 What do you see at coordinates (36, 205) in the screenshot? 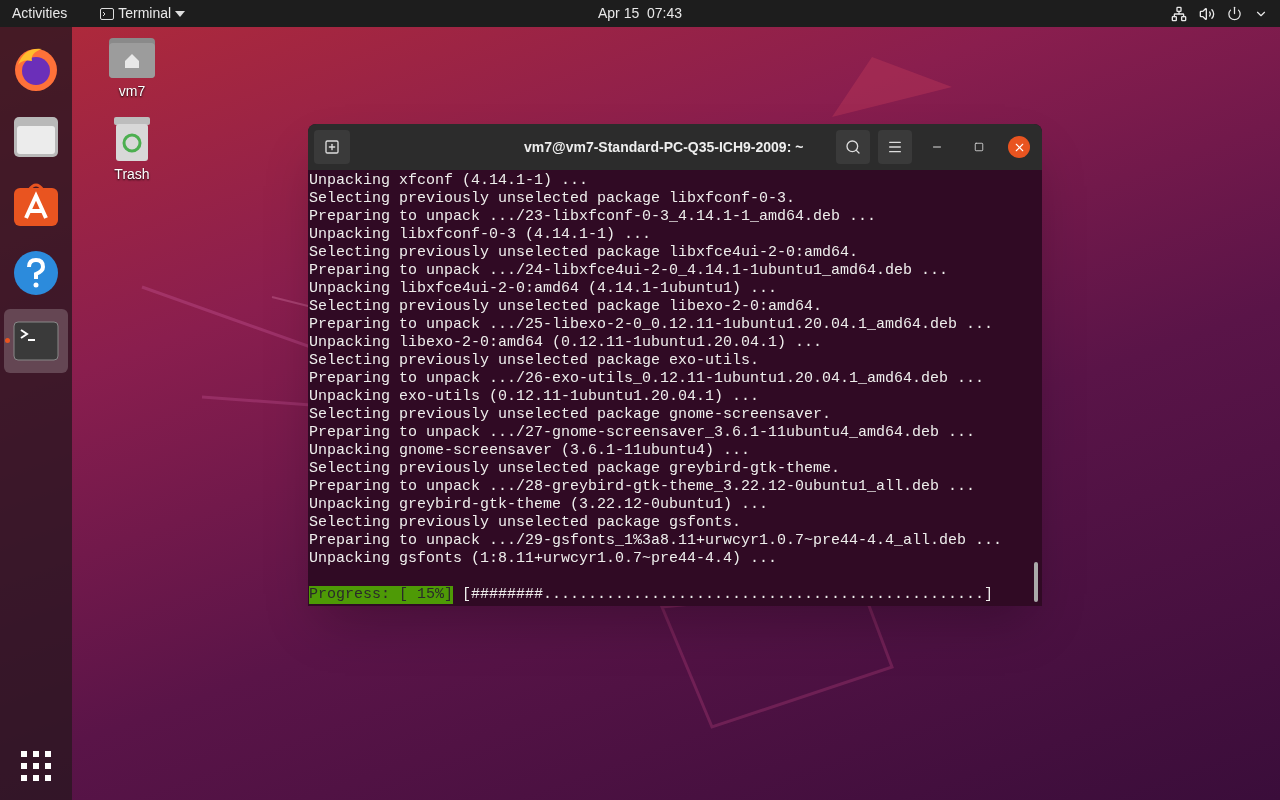
I see `shopping-bag-icon` at bounding box center [36, 205].